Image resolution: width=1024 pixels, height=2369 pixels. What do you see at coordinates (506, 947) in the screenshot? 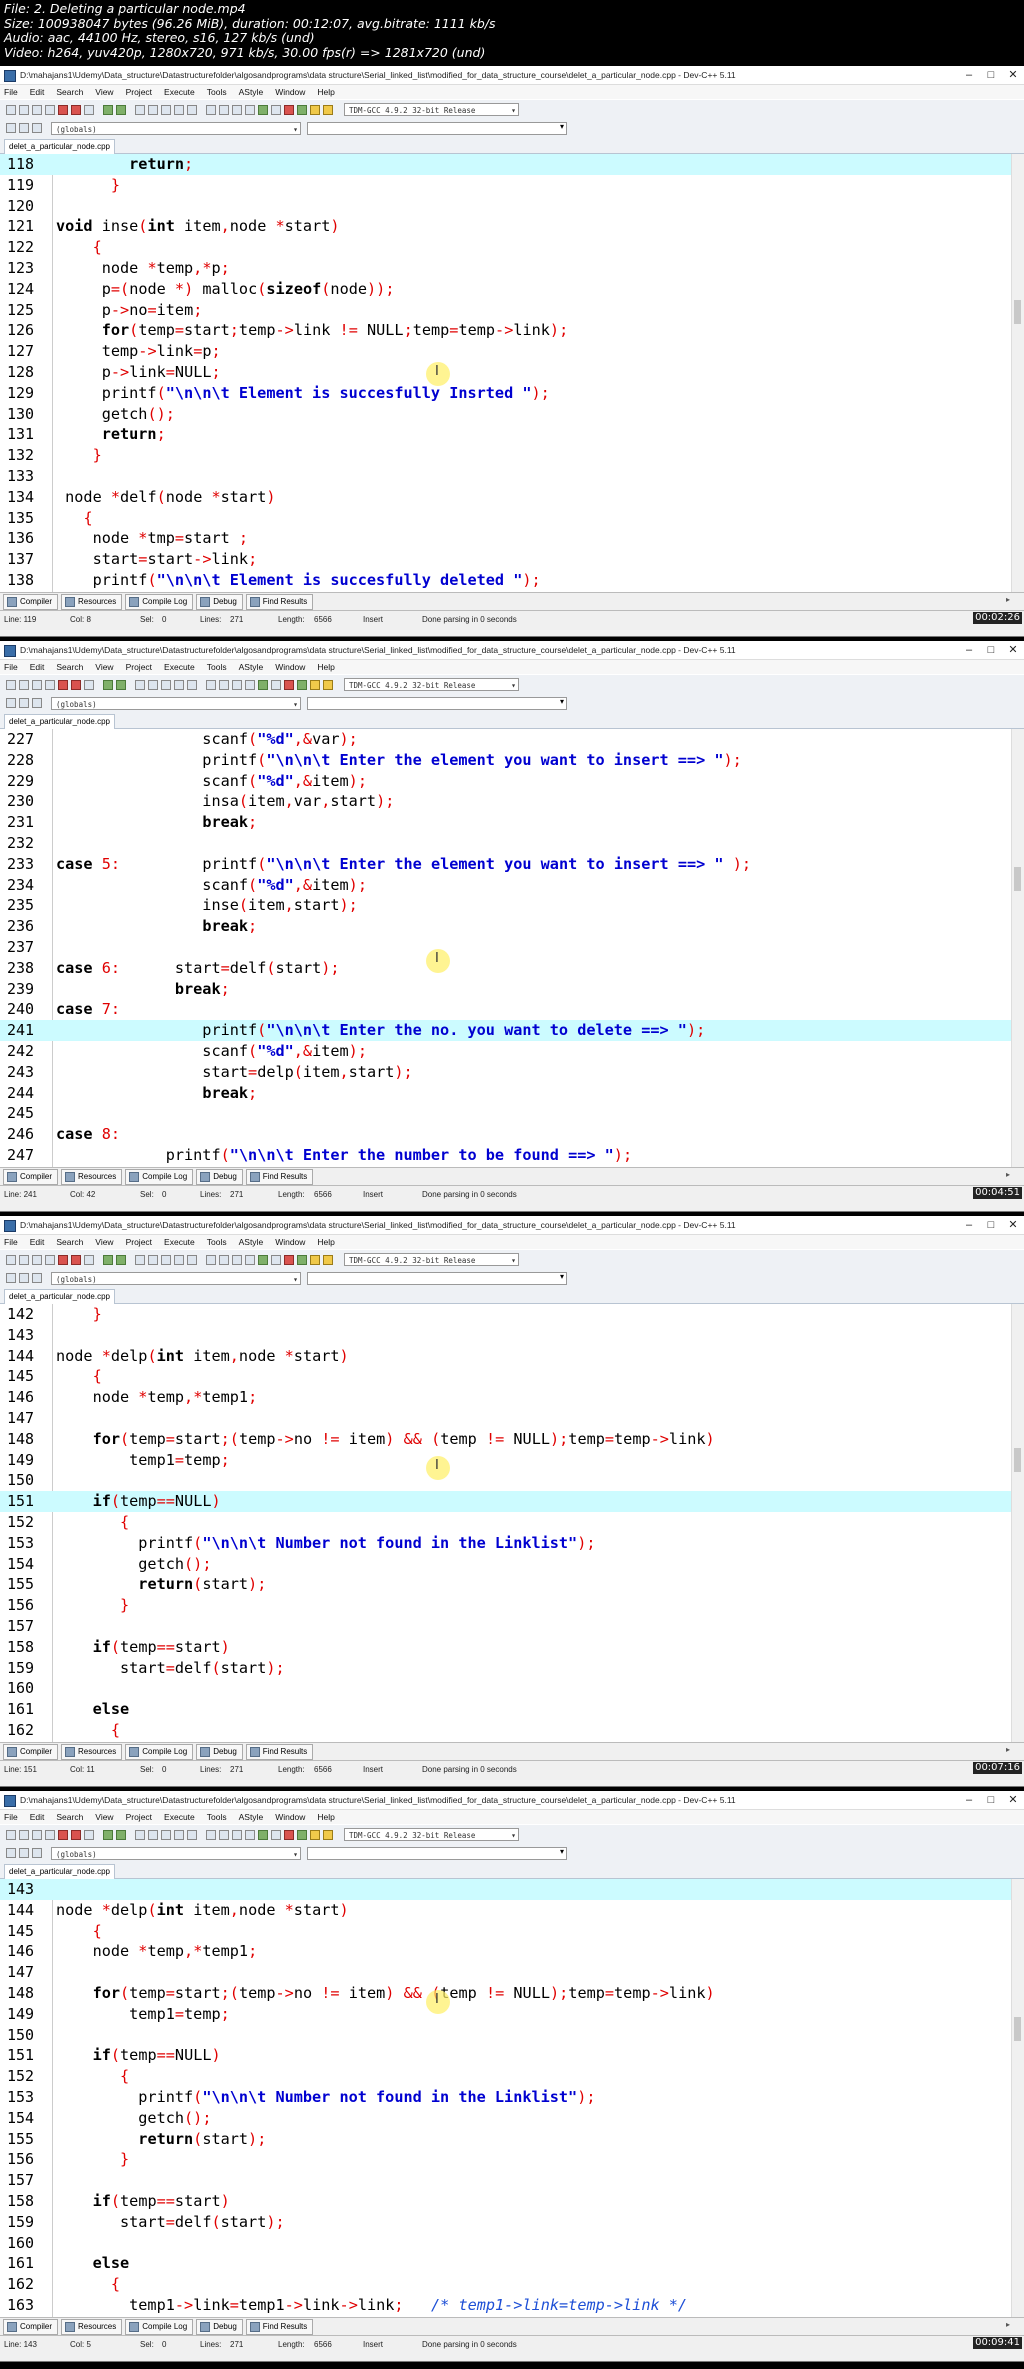
I see `code-line: 237` at bounding box center [506, 947].